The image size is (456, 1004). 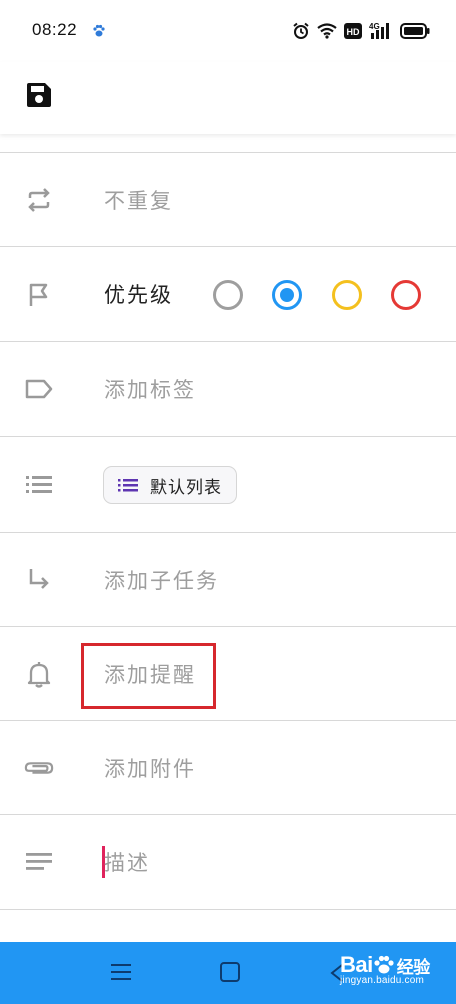 What do you see at coordinates (150, 390) in the screenshot?
I see `tag-label: 添加标签` at bounding box center [150, 390].